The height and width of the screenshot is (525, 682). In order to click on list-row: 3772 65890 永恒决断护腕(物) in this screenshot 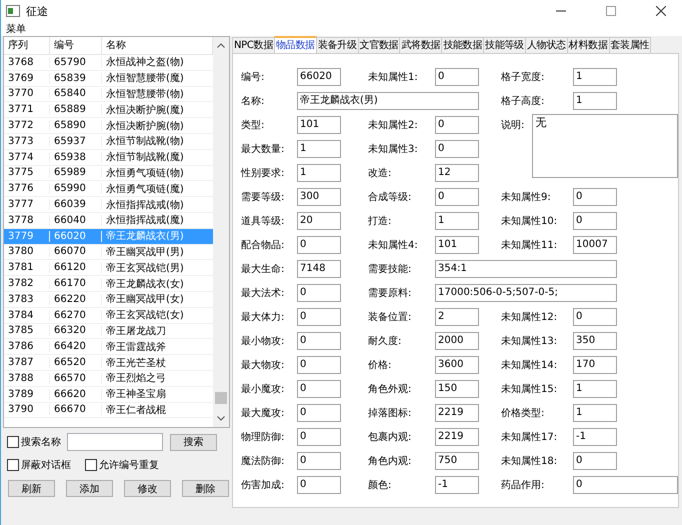, I will do `click(108, 126)`.